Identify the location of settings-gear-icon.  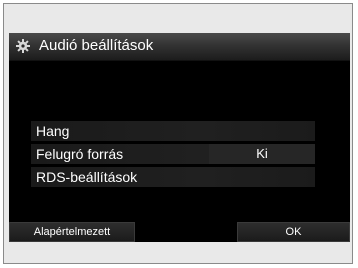
(23, 46).